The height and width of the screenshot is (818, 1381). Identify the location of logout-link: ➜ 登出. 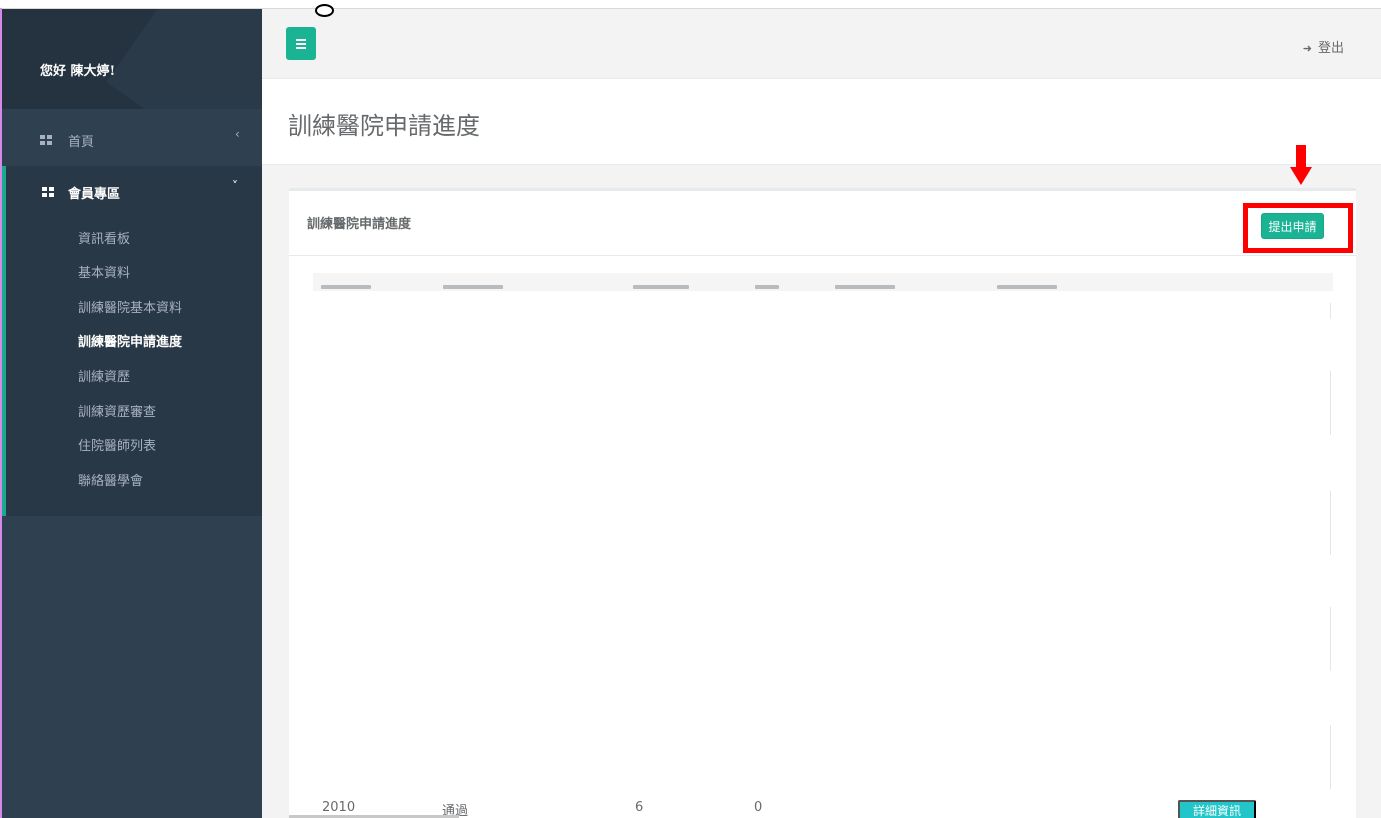
(1323, 46).